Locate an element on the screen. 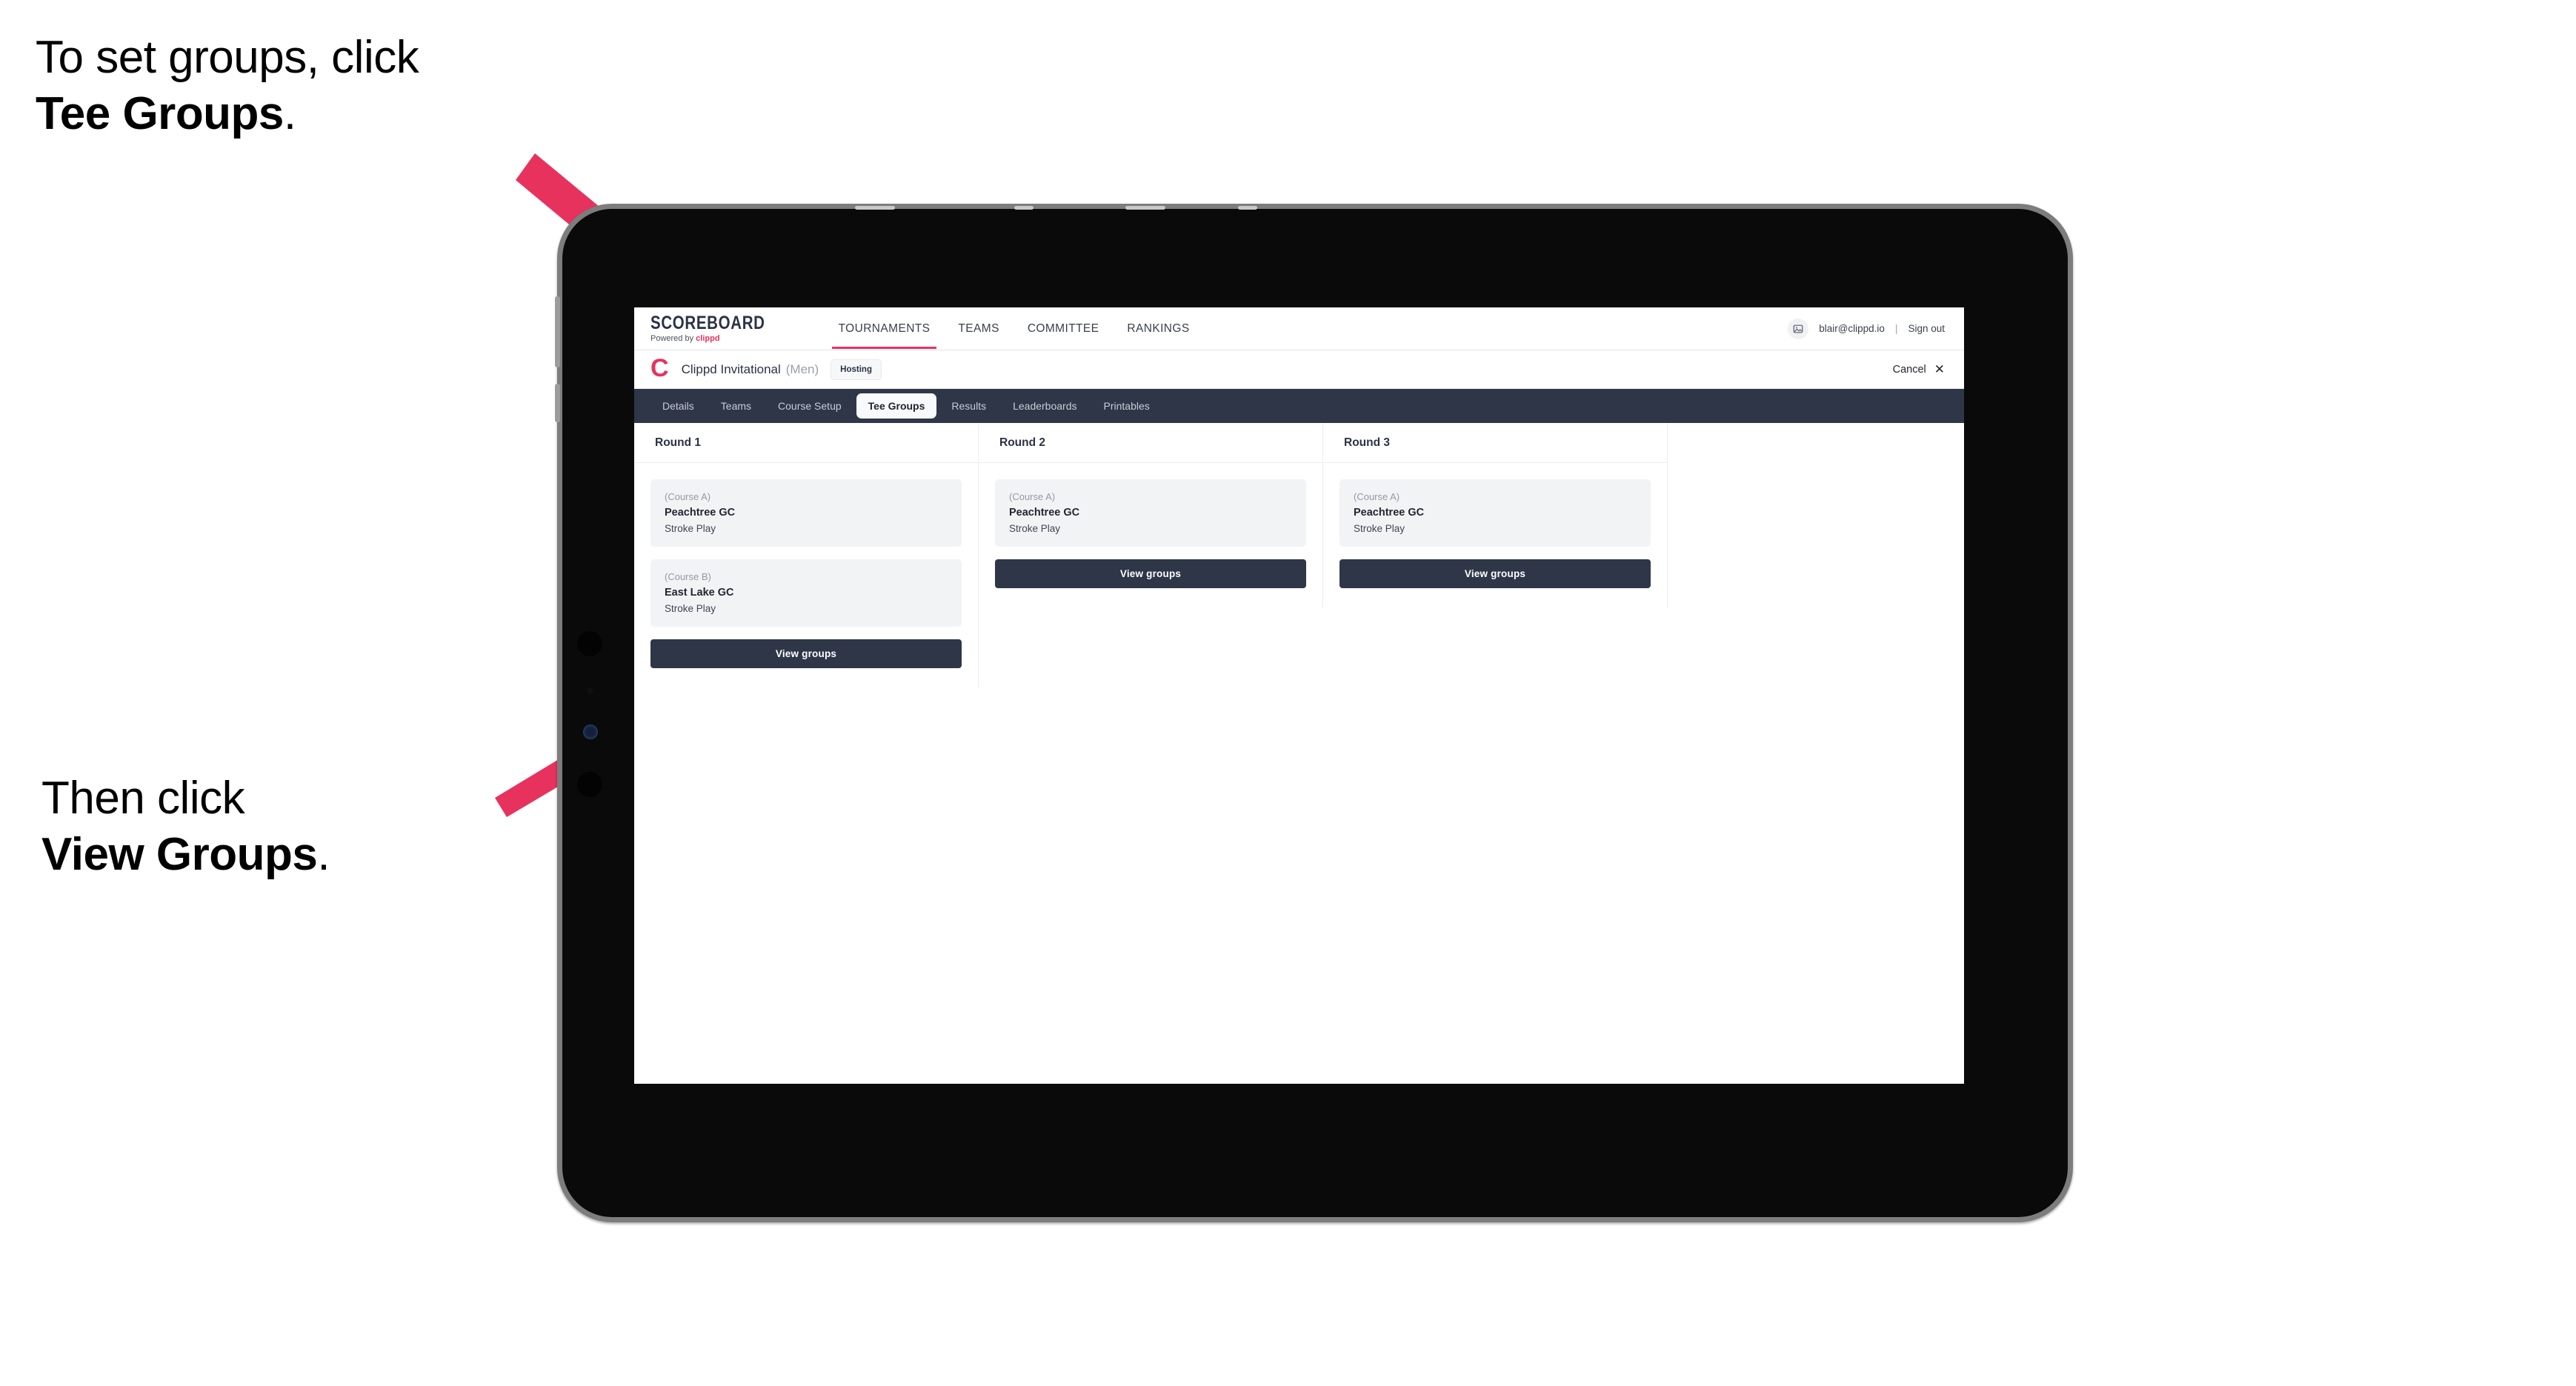  tab-results: Results is located at coordinates (968, 406).